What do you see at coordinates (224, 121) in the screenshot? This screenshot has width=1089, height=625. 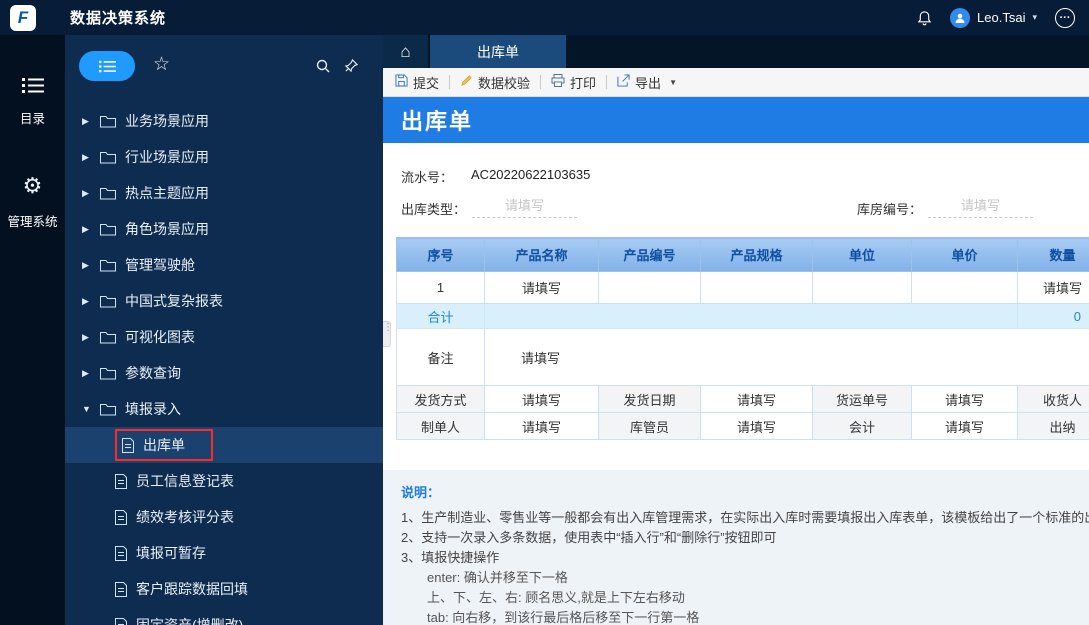 I see `tree-folder-item: ▶ 业务场景应用` at bounding box center [224, 121].